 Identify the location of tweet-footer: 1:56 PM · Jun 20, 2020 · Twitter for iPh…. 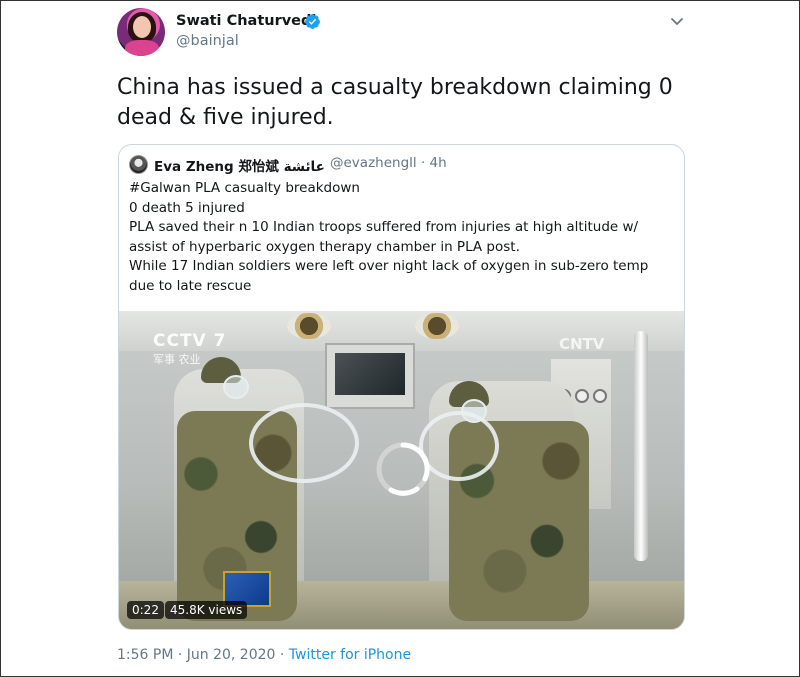
(264, 655).